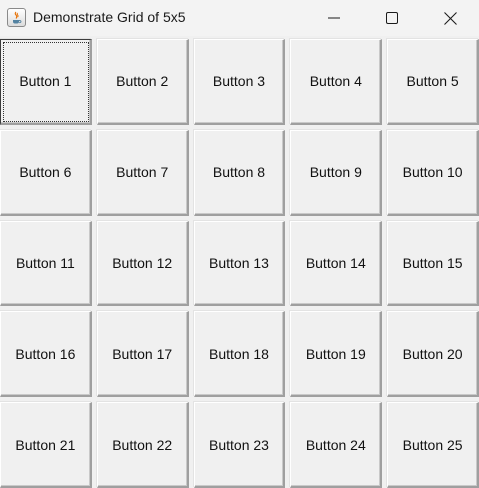 Image resolution: width=479 pixels, height=488 pixels. I want to click on grid-button-label: Button 14, so click(335, 262).